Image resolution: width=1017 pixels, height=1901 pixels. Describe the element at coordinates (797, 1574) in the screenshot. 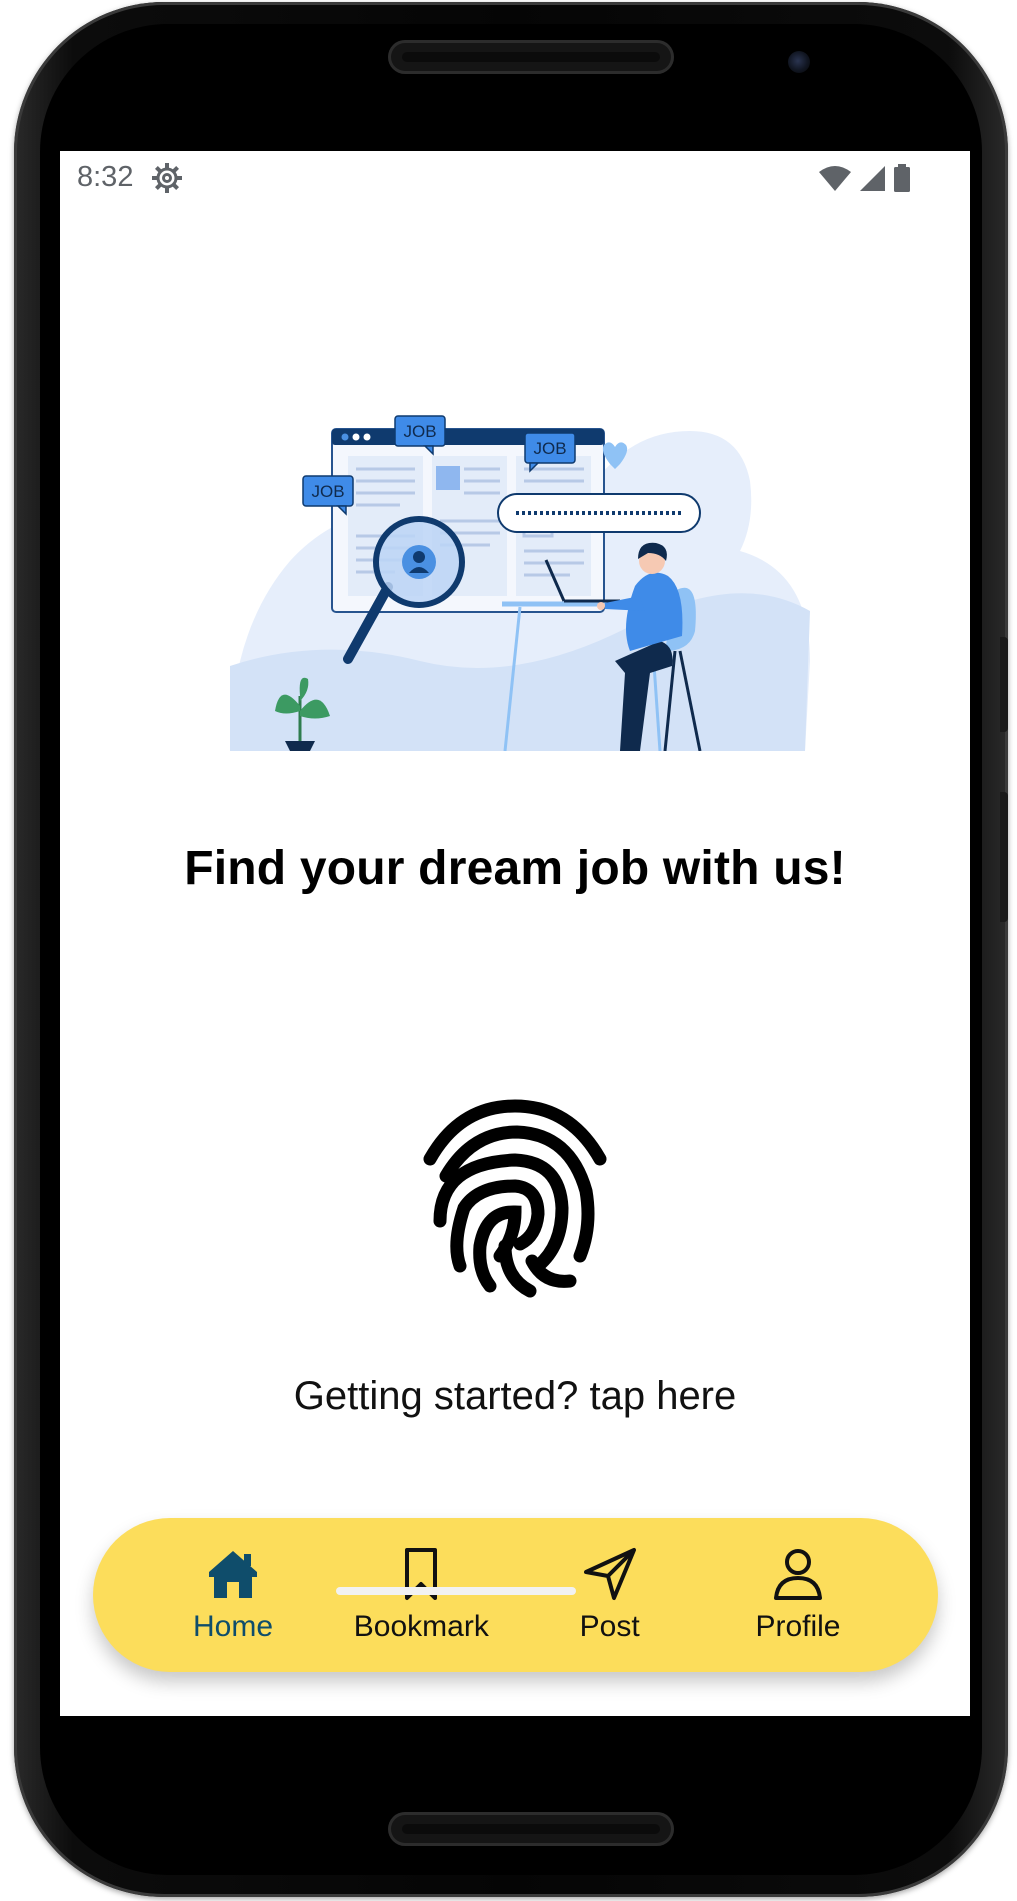

I see `person-icon` at that location.